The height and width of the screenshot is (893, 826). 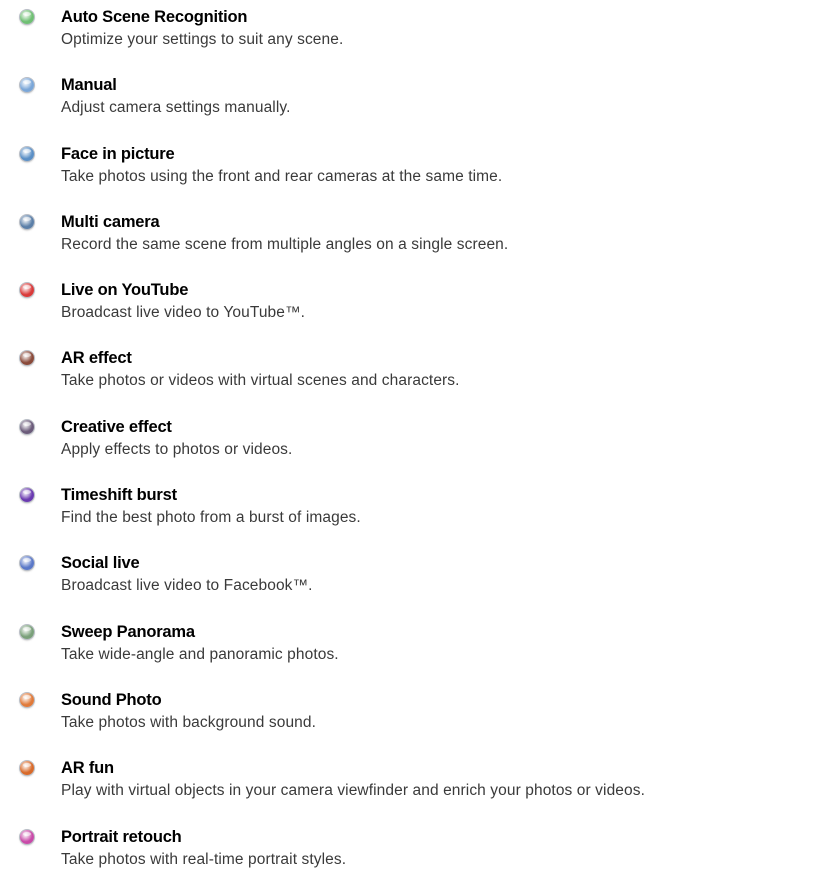 What do you see at coordinates (110, 221) in the screenshot?
I see `mode-title: Multi camera` at bounding box center [110, 221].